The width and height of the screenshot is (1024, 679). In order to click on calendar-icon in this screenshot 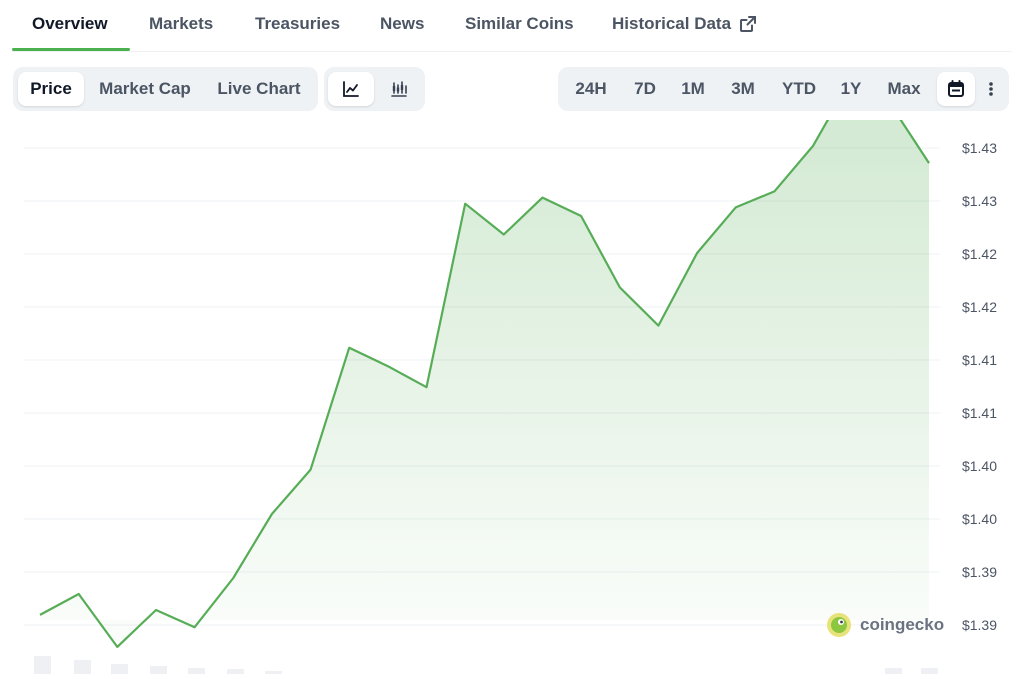, I will do `click(956, 88)`.